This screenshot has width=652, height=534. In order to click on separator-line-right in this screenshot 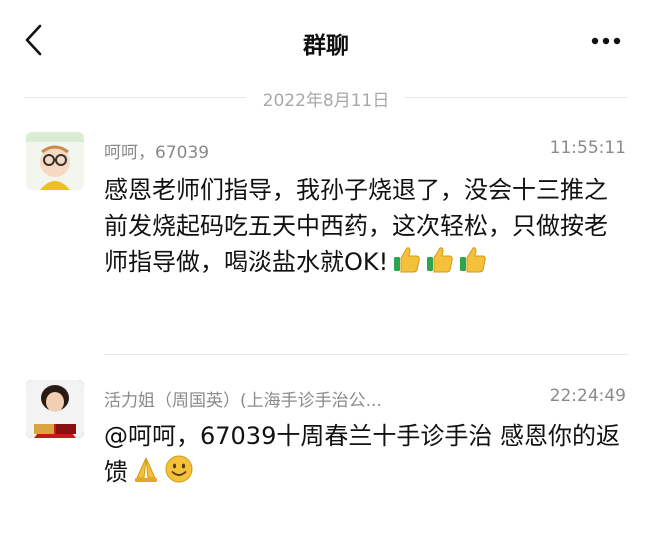, I will do `click(516, 97)`.